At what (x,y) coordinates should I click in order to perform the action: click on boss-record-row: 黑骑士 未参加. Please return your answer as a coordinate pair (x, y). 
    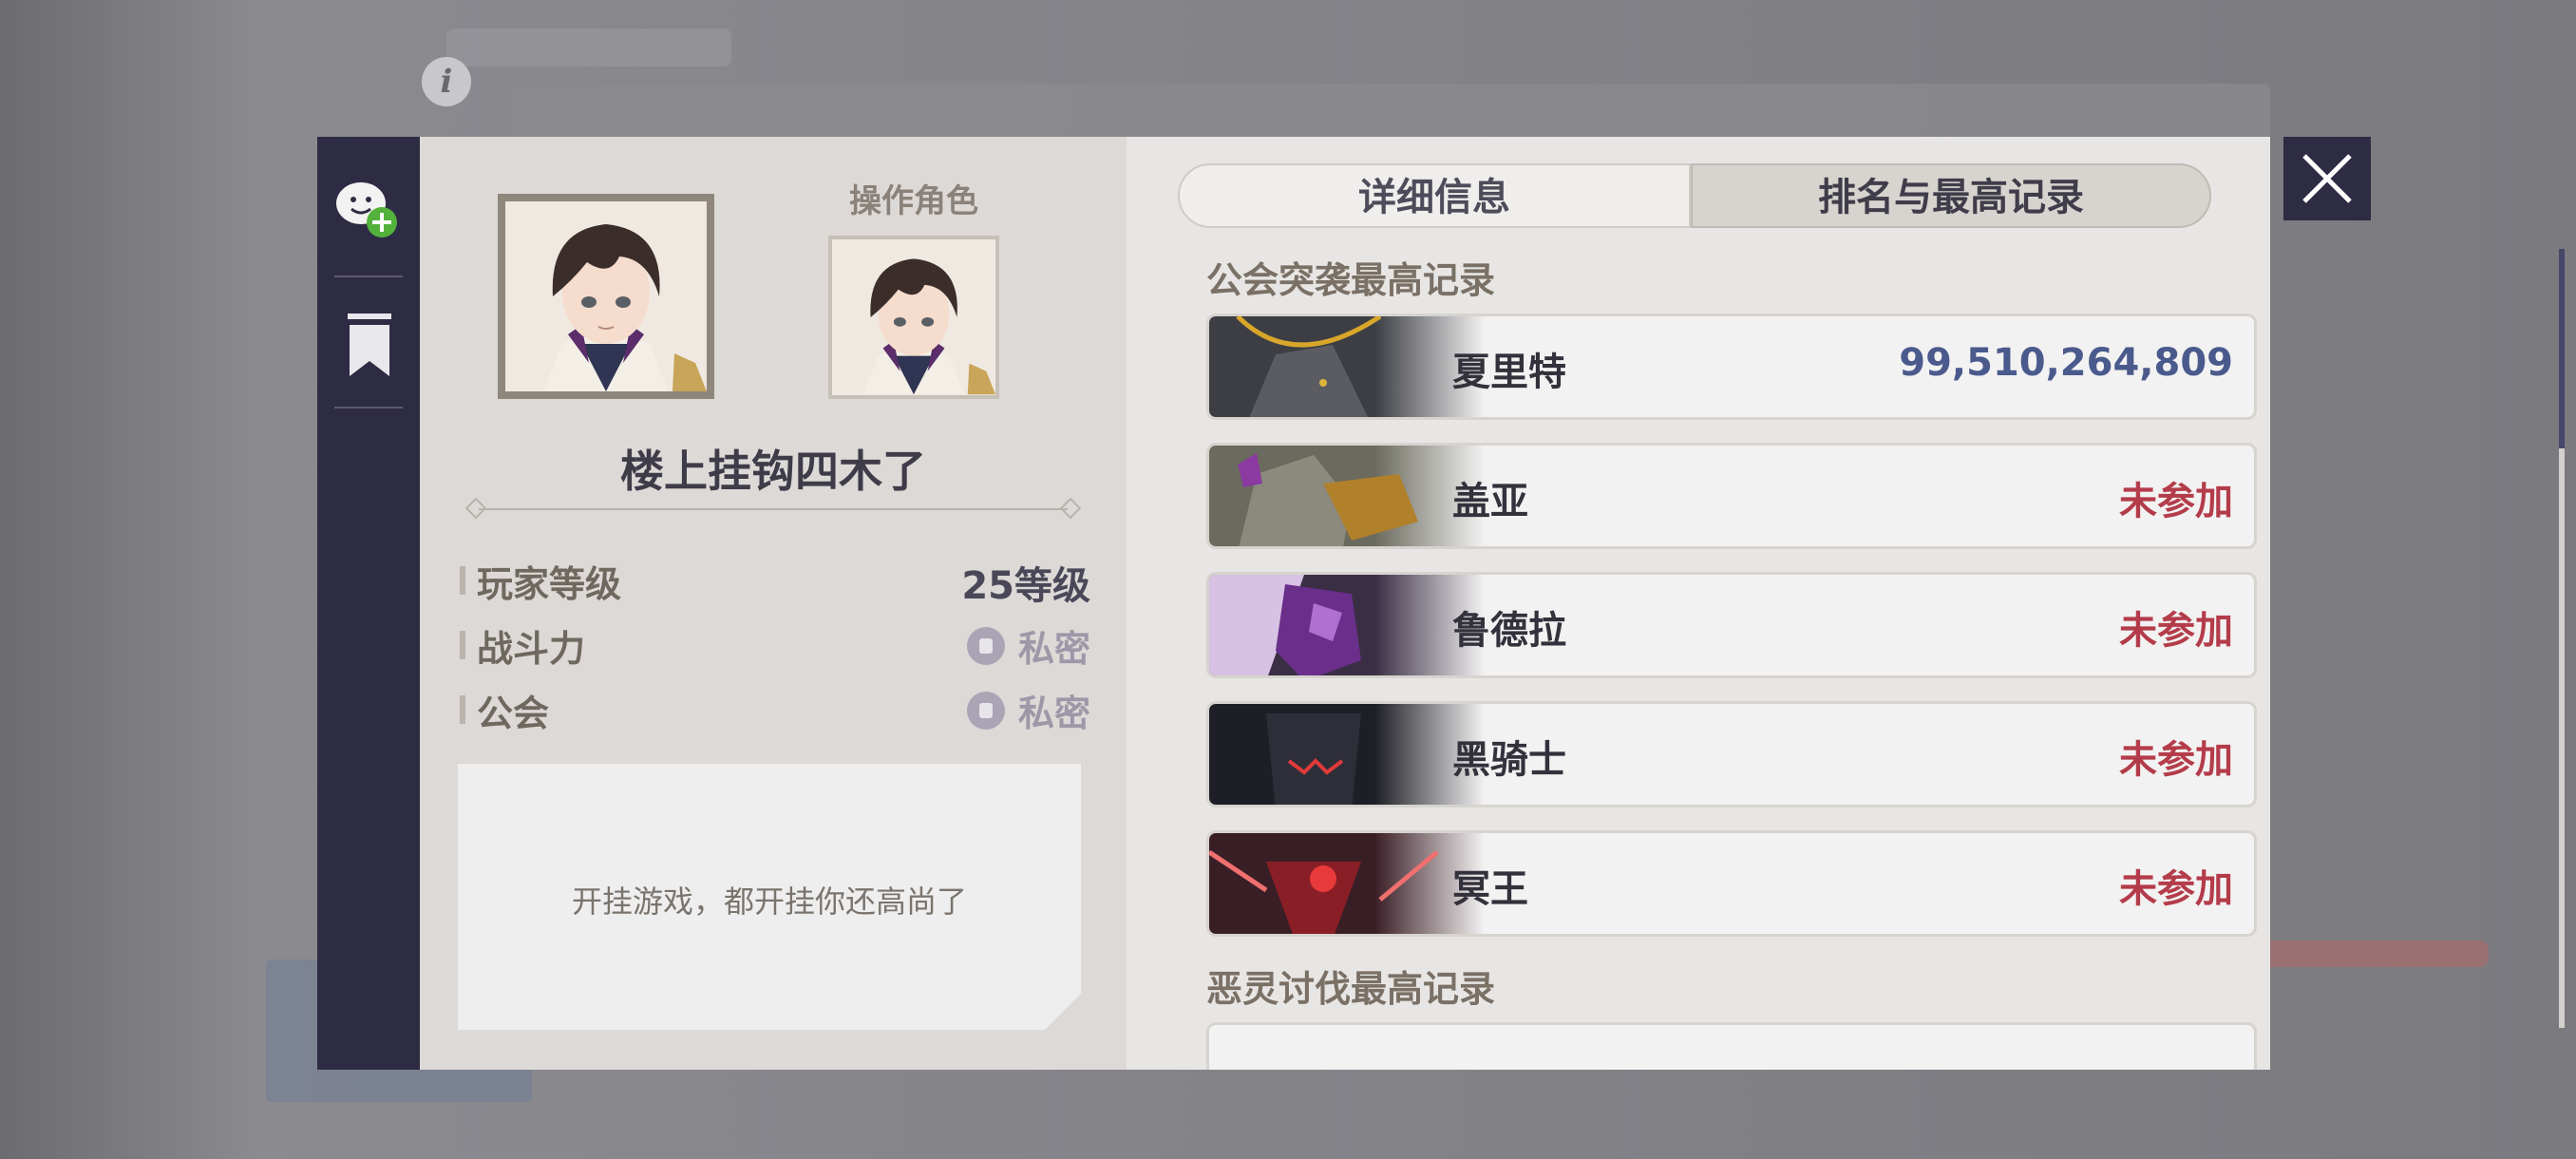
    Looking at the image, I should click on (1731, 754).